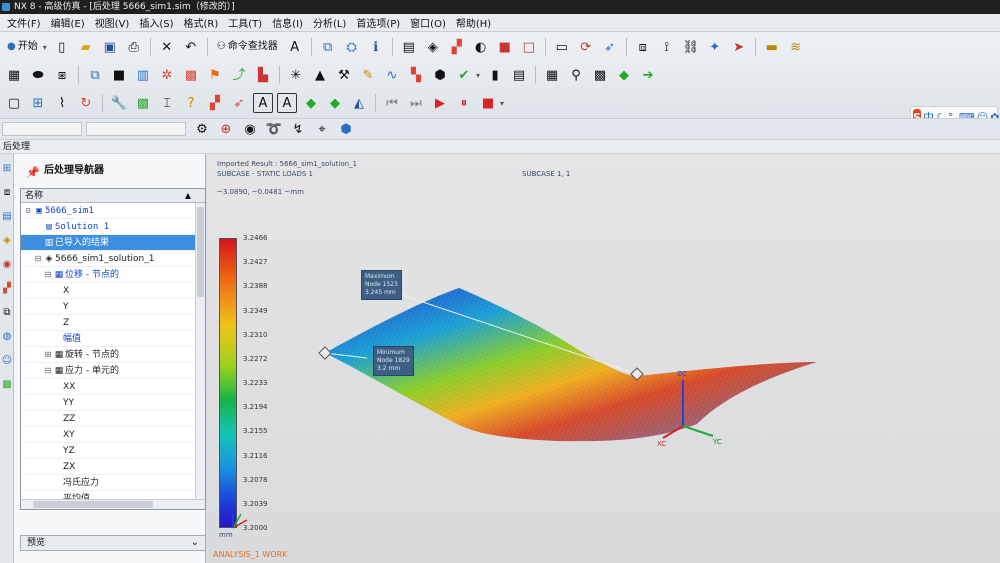  Describe the element at coordinates (488, 103) in the screenshot. I see `stop-icon: ■` at that location.